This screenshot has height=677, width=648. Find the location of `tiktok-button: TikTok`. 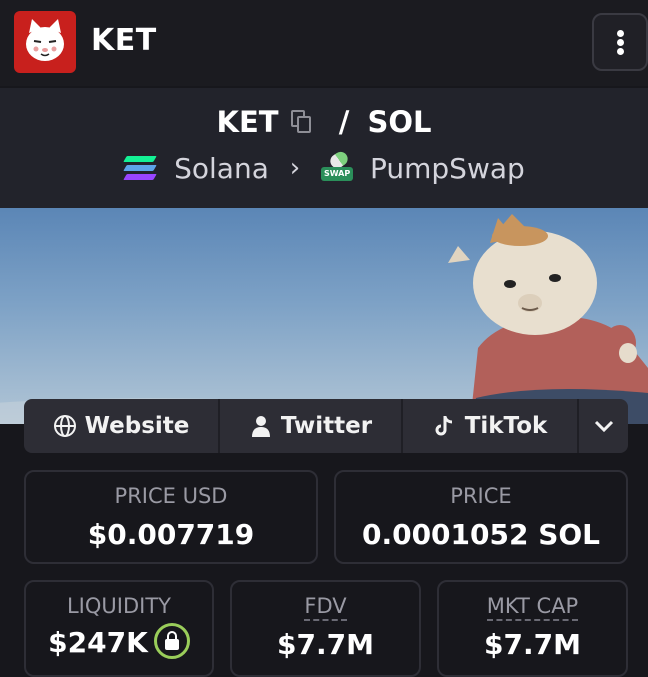

tiktok-button: TikTok is located at coordinates (491, 426).